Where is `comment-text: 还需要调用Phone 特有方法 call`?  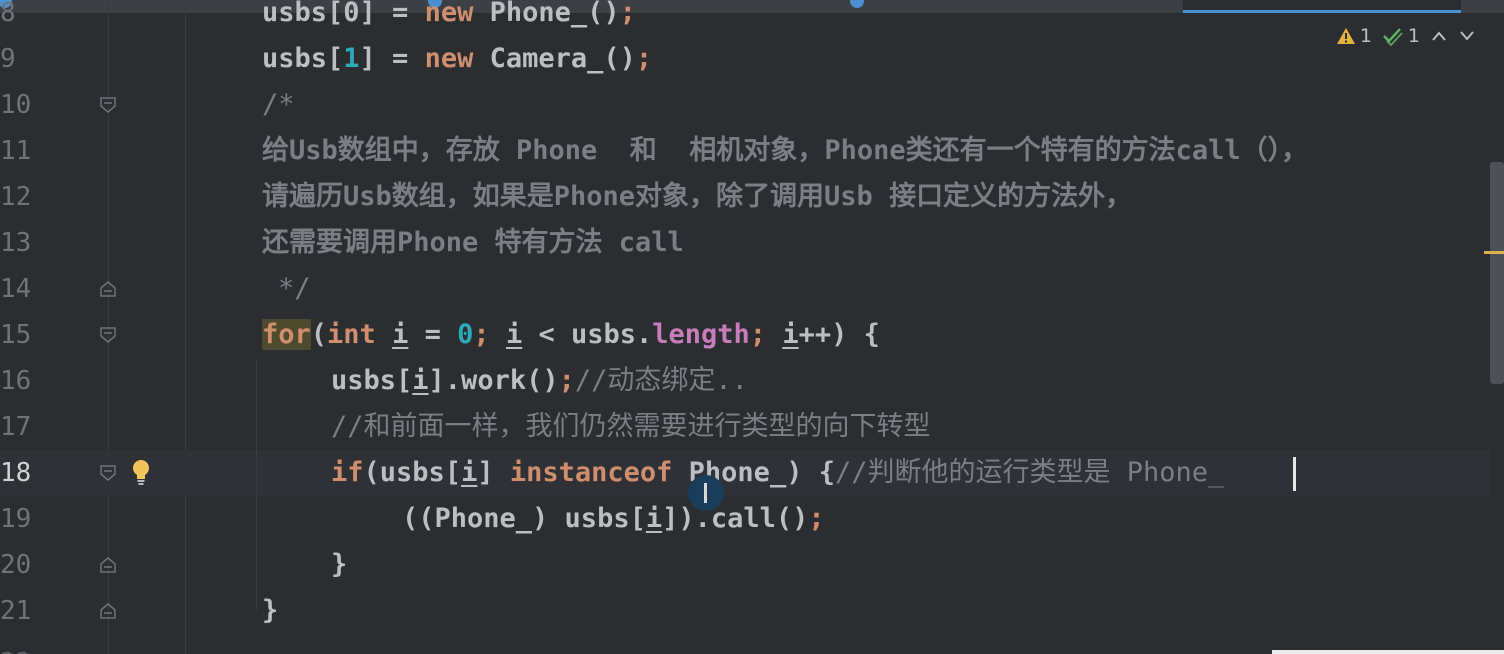 comment-text: 还需要调用Phone 特有方法 call is located at coordinates (473, 243).